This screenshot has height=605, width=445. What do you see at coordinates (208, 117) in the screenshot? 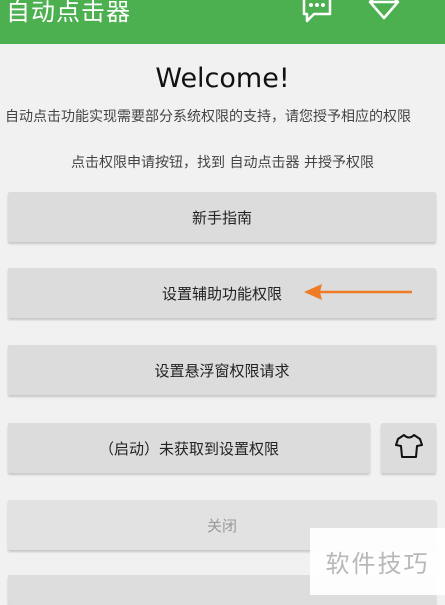
I see `permission-notice: 自动点击功能实现需要部分系统权限的支持，请您授予相应的权限` at bounding box center [208, 117].